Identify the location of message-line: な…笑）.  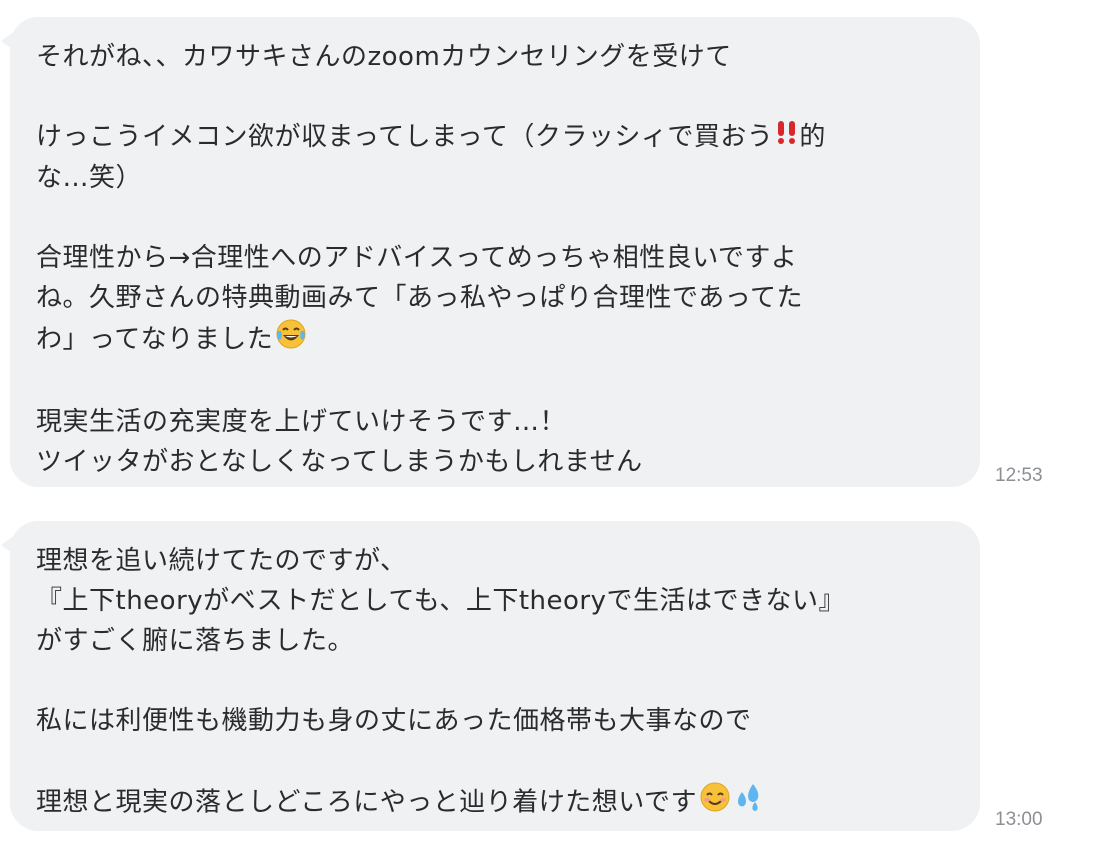
(89, 177).